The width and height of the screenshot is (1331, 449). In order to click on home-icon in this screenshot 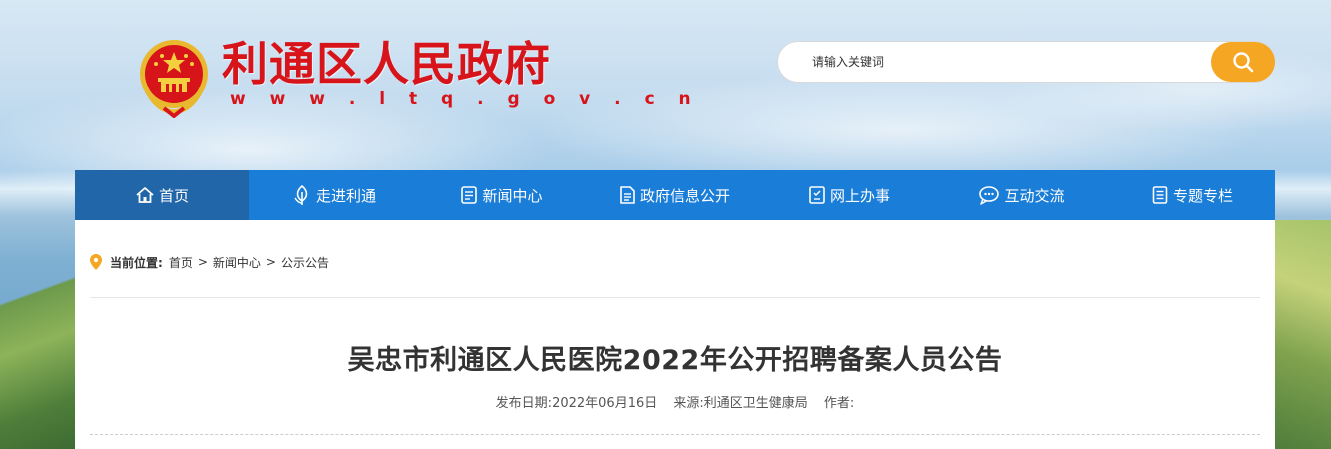, I will do `click(145, 195)`.